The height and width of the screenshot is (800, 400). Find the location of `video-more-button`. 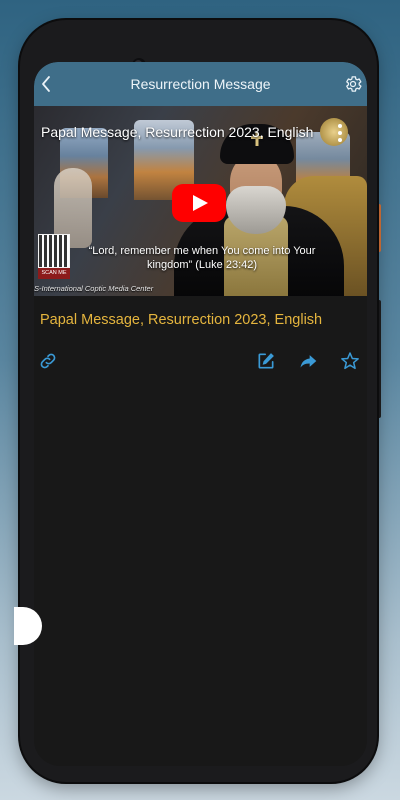

video-more-button is located at coordinates (340, 133).